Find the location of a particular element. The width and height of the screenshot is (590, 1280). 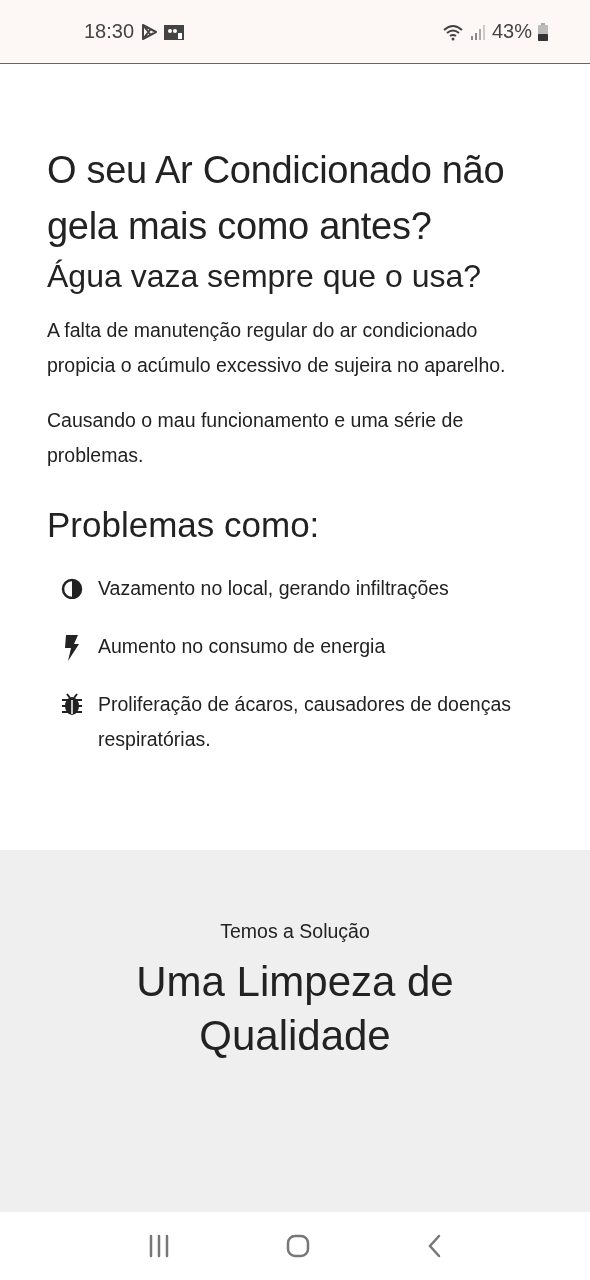

signal-icon is located at coordinates (477, 31).